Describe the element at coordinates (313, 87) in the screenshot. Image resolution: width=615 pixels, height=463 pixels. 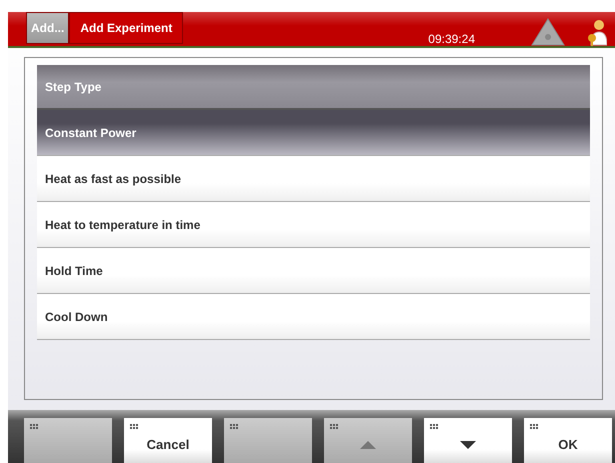
I see `list-header: Step Type` at that location.